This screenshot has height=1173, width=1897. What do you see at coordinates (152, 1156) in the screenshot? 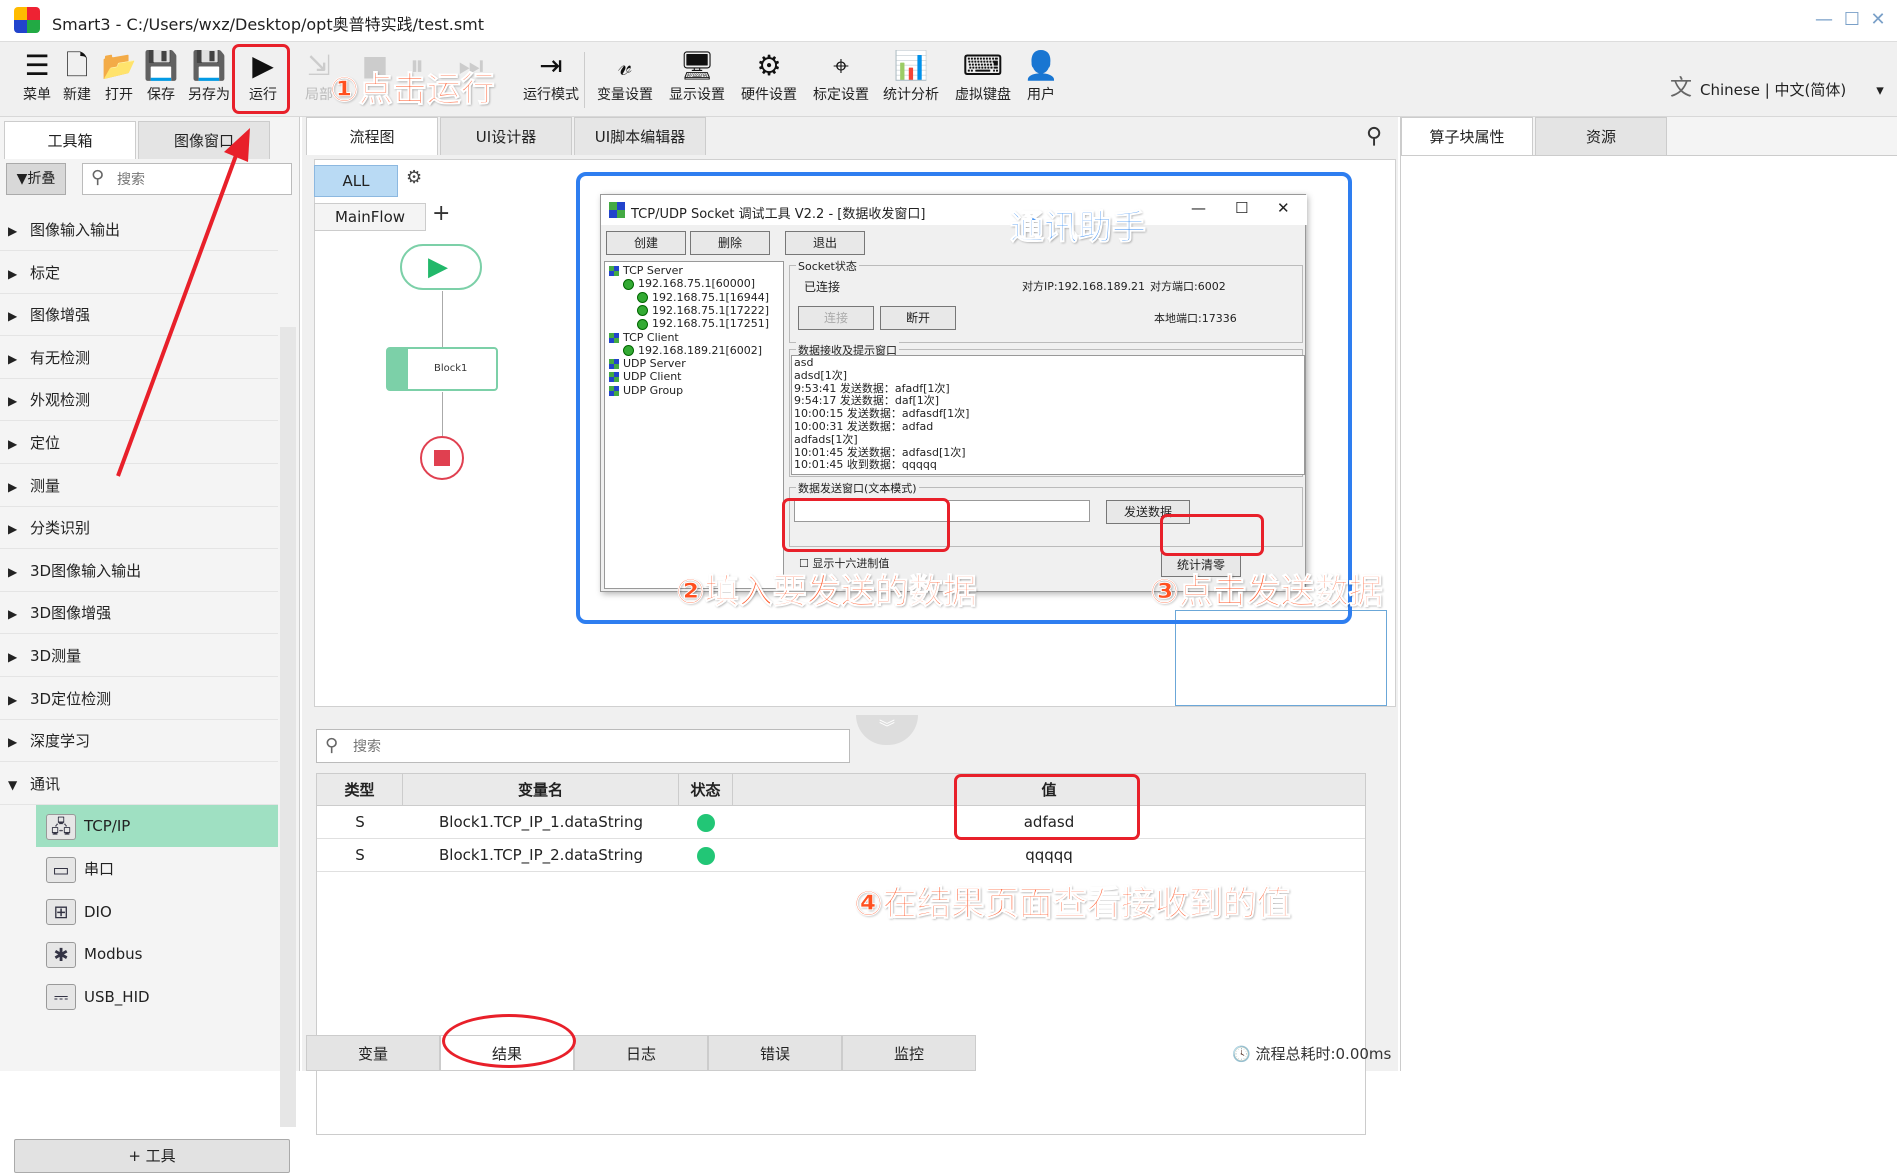
I see `add-tool-button: + 工具` at bounding box center [152, 1156].